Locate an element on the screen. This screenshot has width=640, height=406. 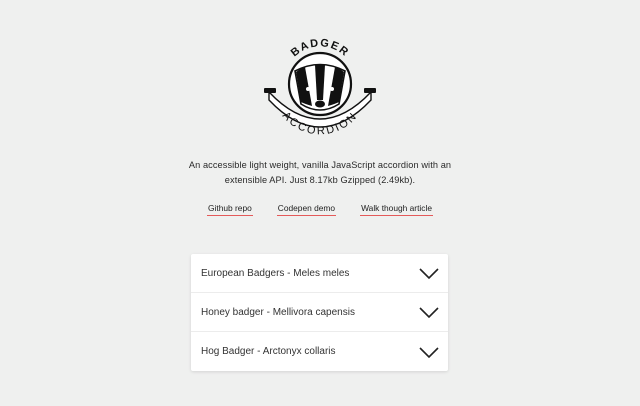
codepen-demo-link: Codepen demo is located at coordinates (306, 209).